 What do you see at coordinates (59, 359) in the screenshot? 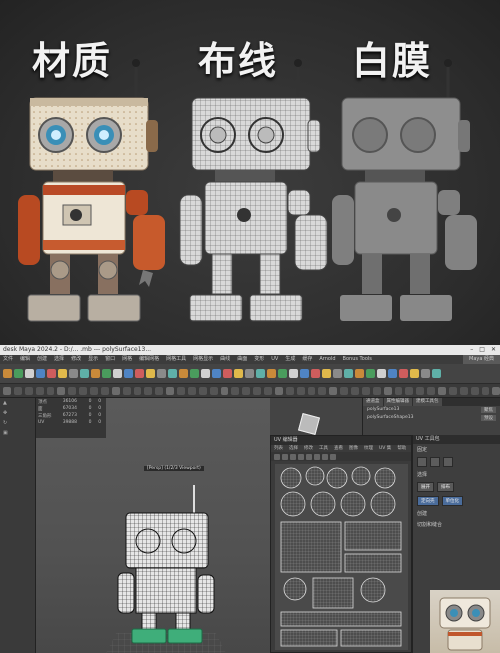
I see `menu-item: 选择` at bounding box center [59, 359].